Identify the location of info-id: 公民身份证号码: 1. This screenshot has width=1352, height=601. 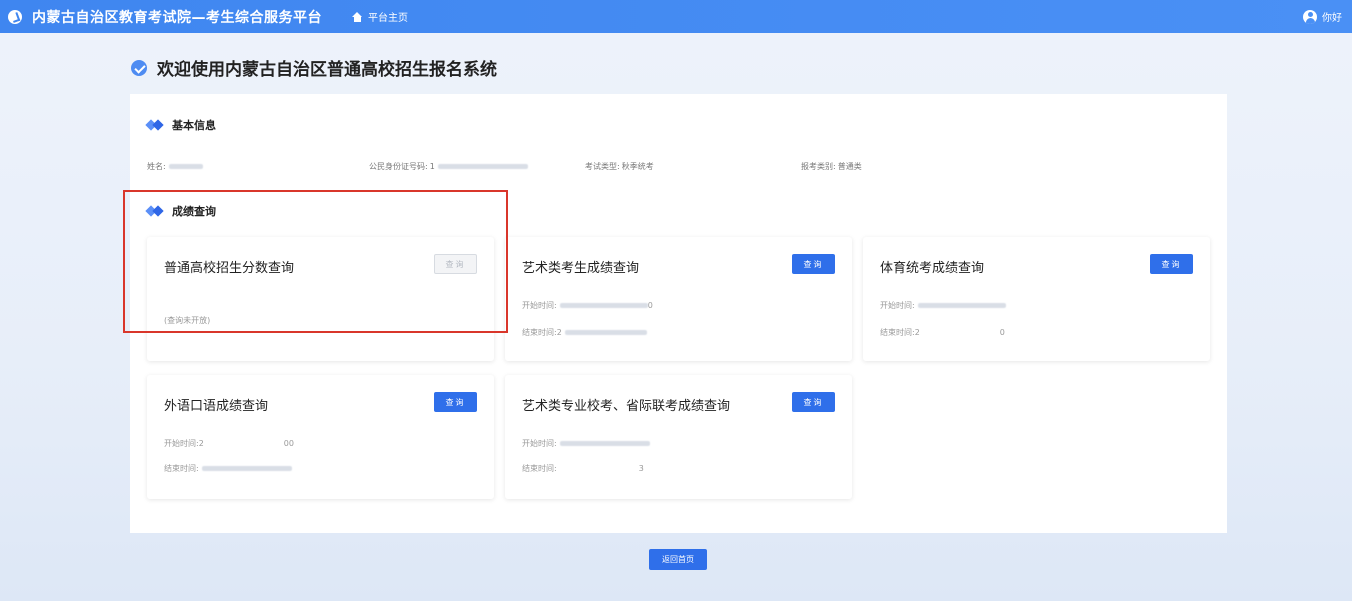
(448, 166).